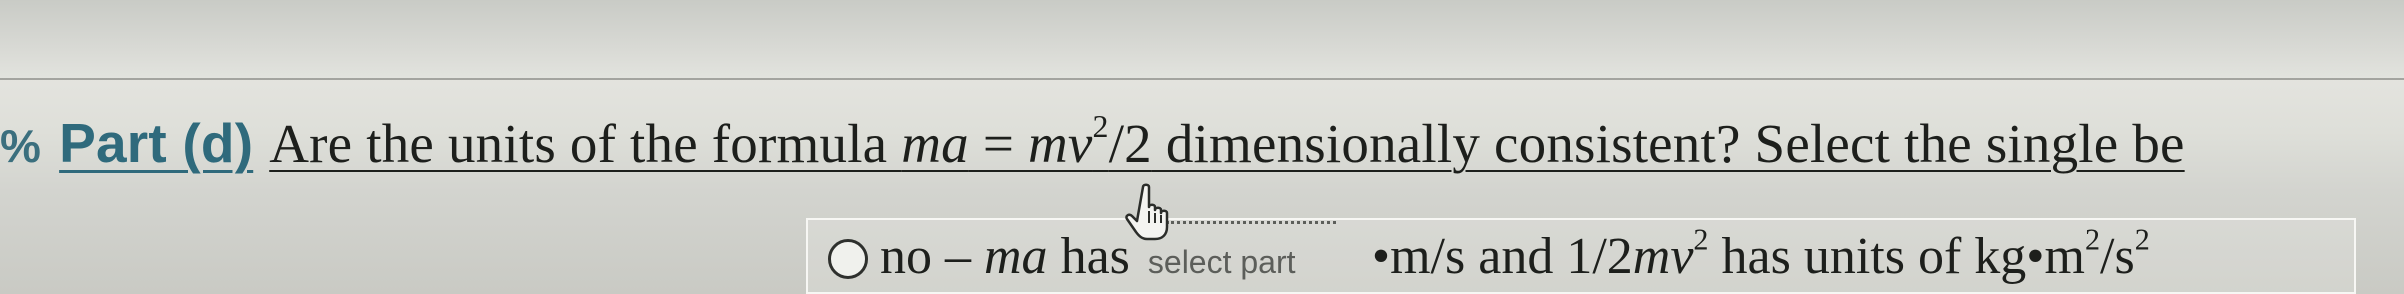  What do you see at coordinates (1147, 212) in the screenshot?
I see `hand-pointer-icon` at bounding box center [1147, 212].